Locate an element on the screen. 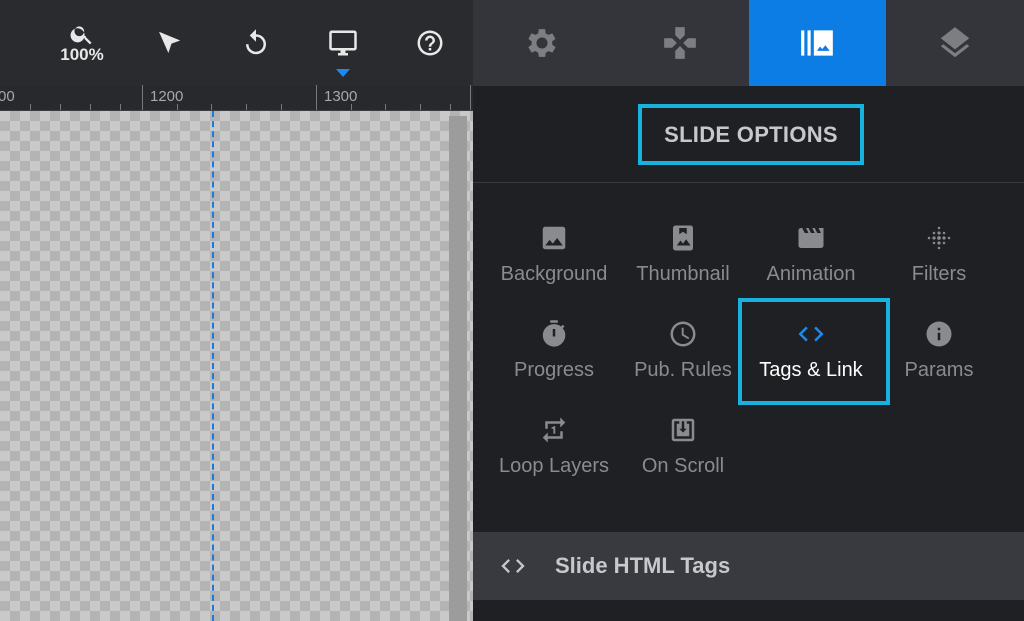  filters-dots-icon is located at coordinates (939, 238).